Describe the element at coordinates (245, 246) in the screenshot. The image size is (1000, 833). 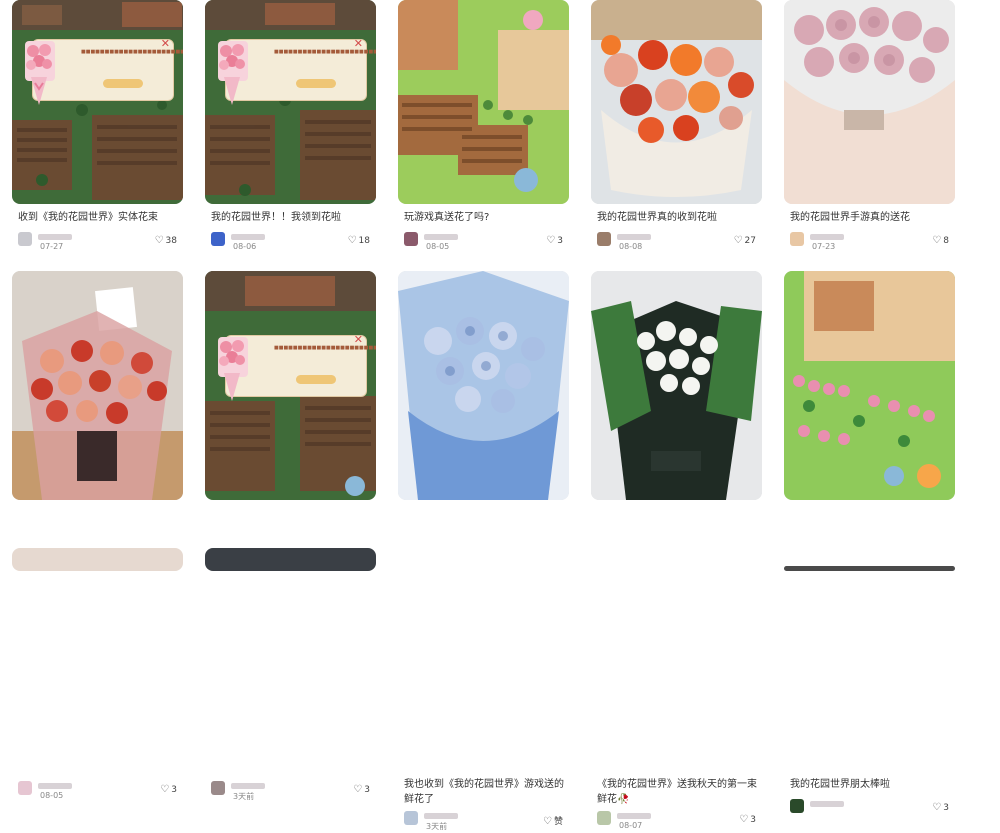
I see `post-date: 08-06` at that location.